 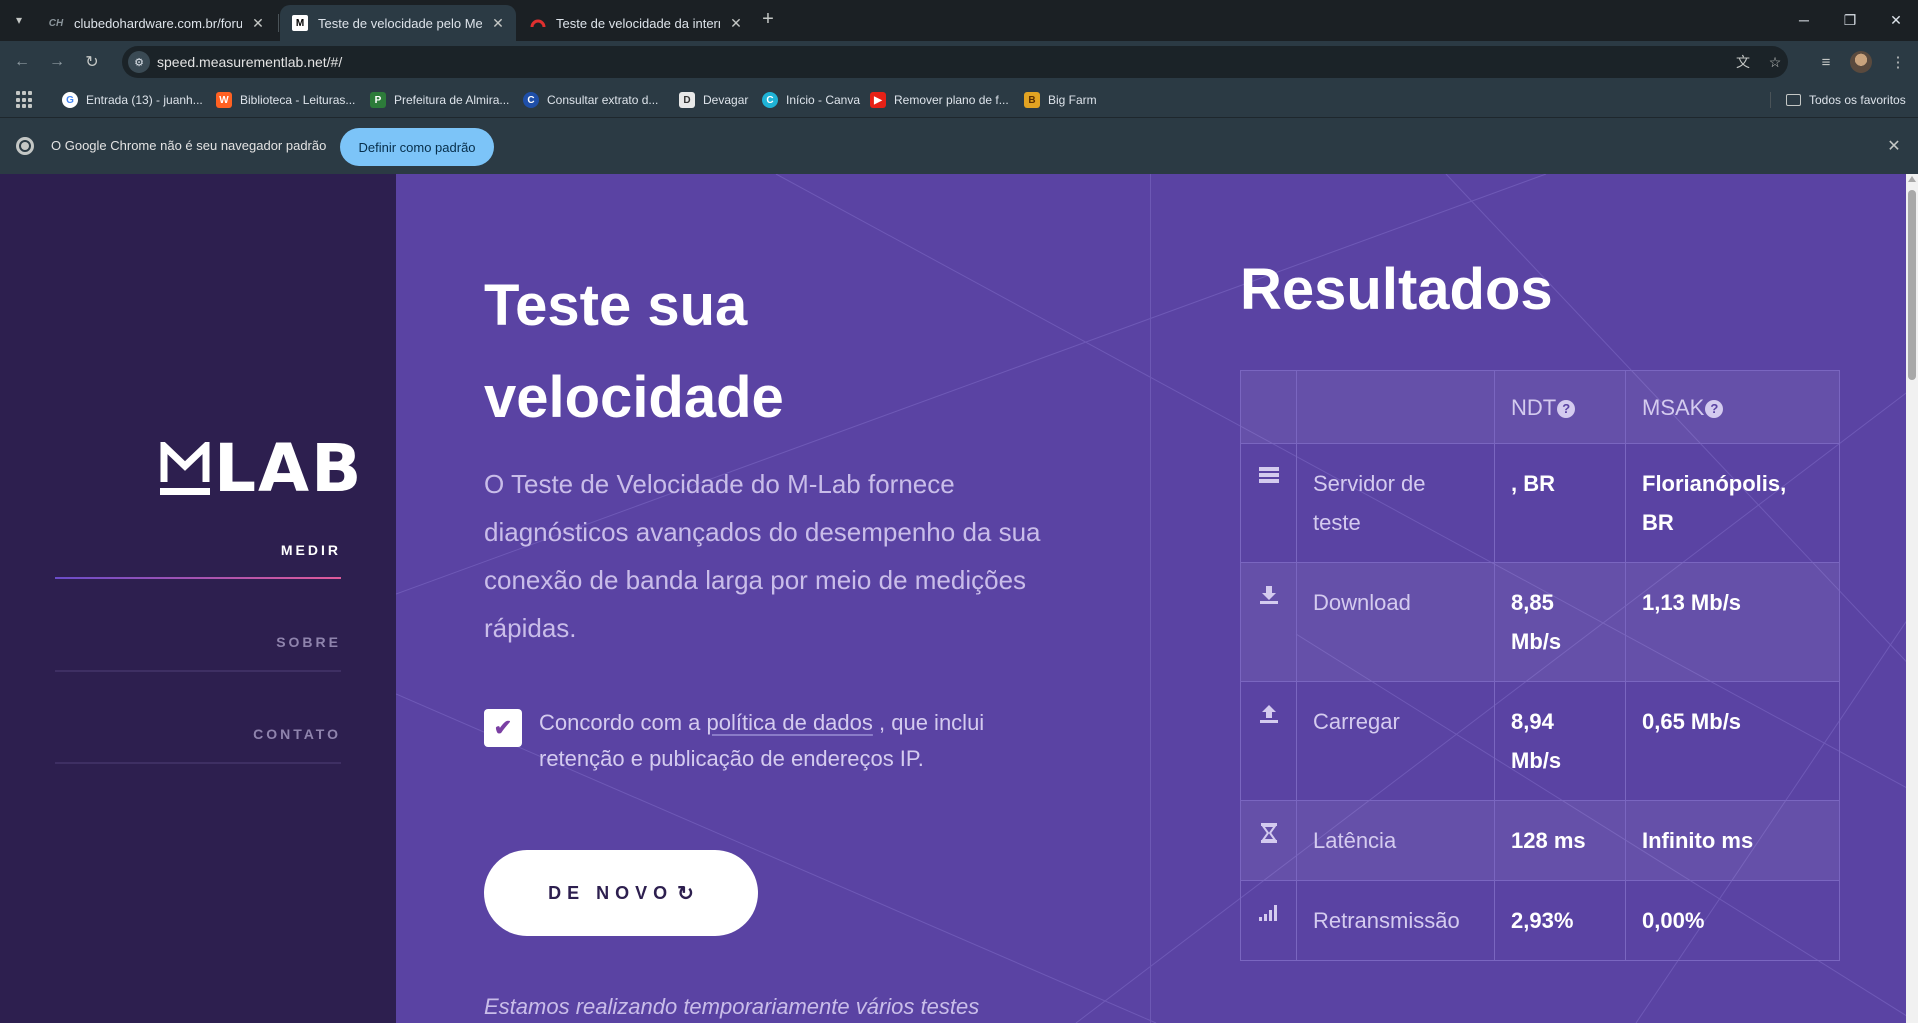 I want to click on tab-separator, so click(x=278, y=23).